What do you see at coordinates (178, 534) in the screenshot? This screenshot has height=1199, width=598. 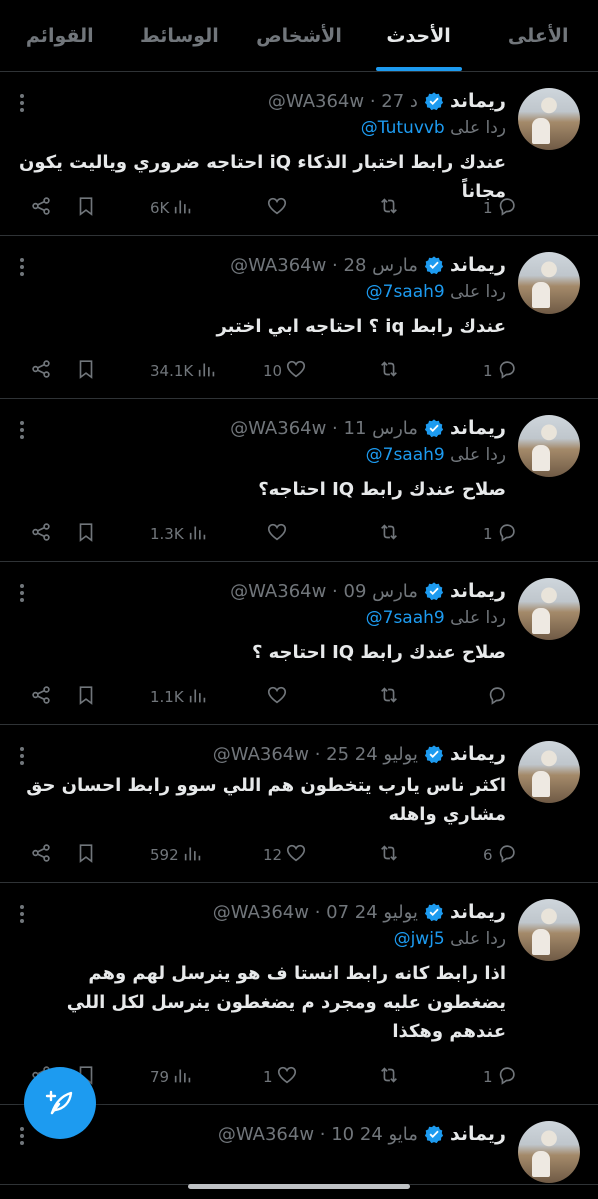 I see `views-button: 1.3K` at bounding box center [178, 534].